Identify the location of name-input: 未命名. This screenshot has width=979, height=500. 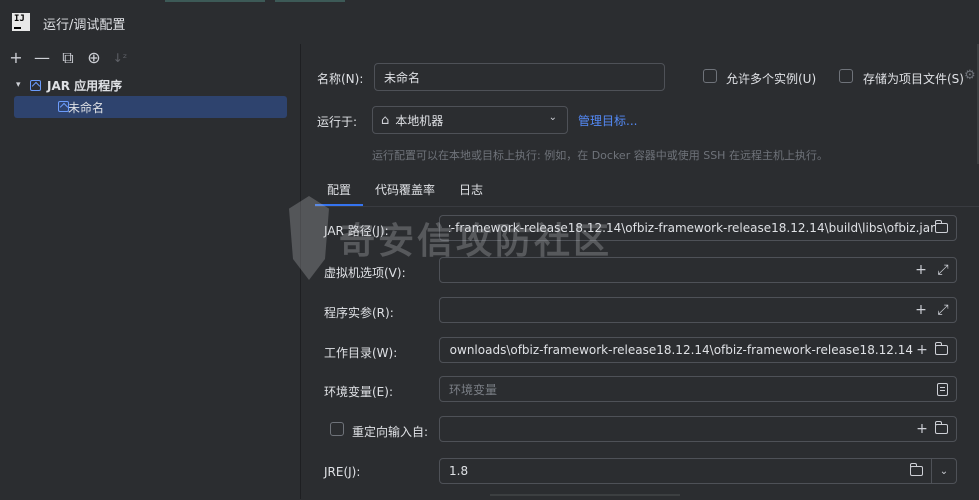
(519, 77).